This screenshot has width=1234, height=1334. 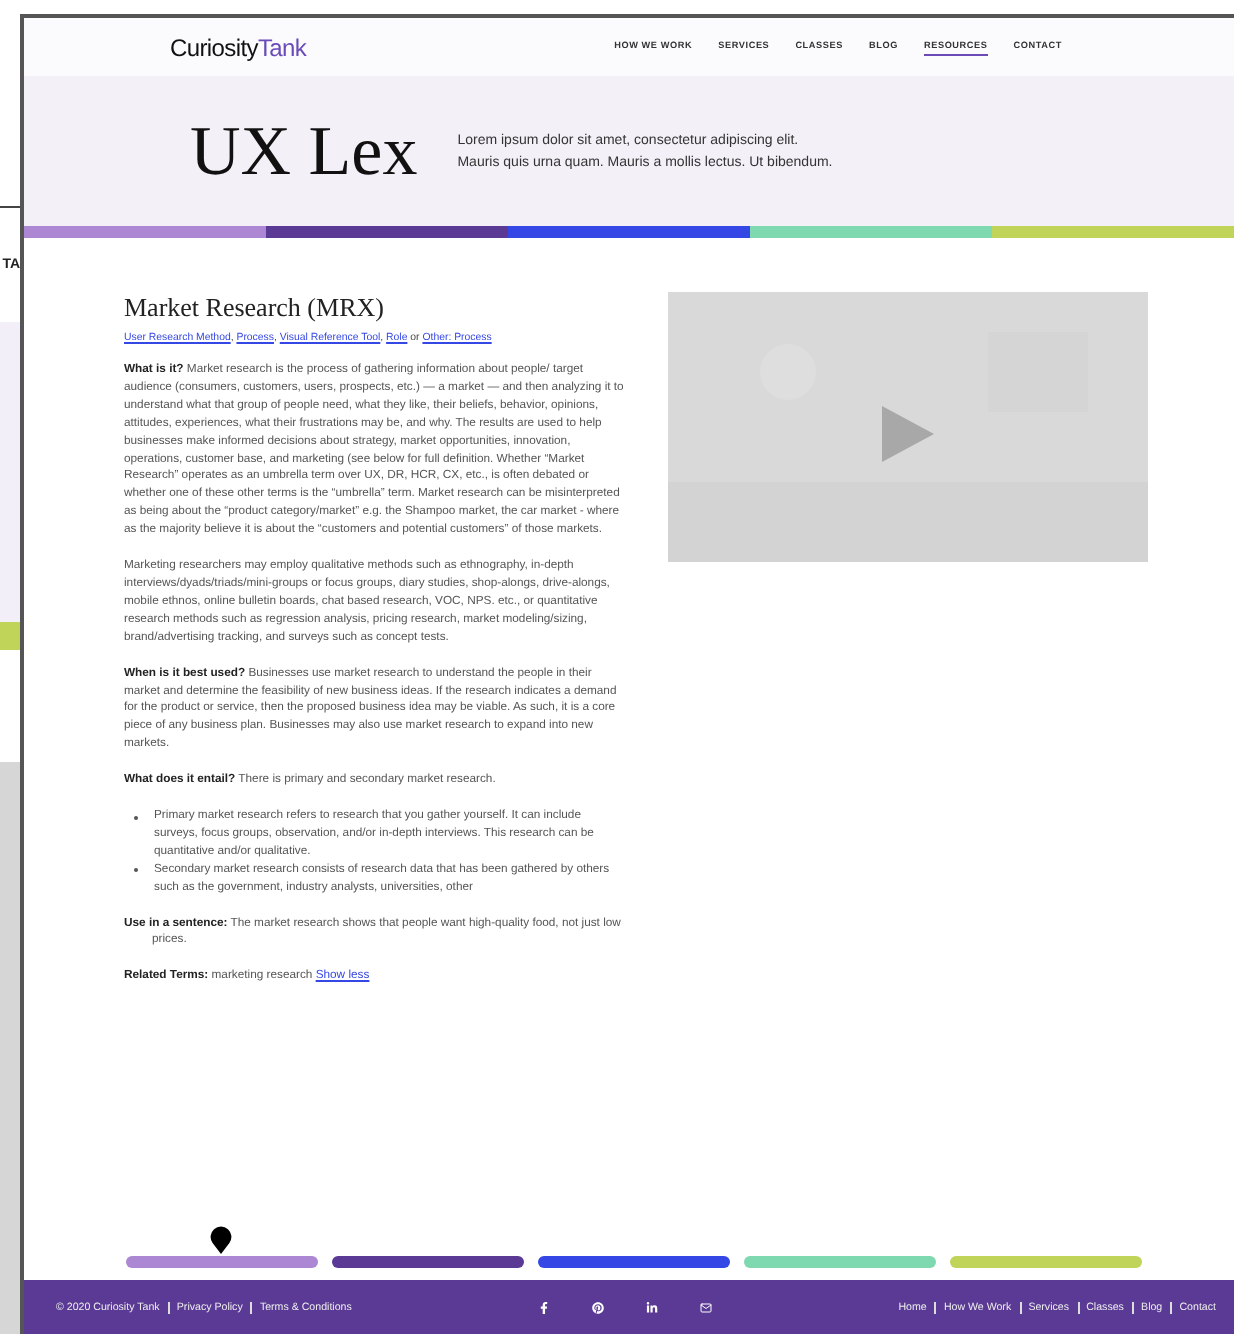 I want to click on page-title: UX Lex, so click(x=304, y=151).